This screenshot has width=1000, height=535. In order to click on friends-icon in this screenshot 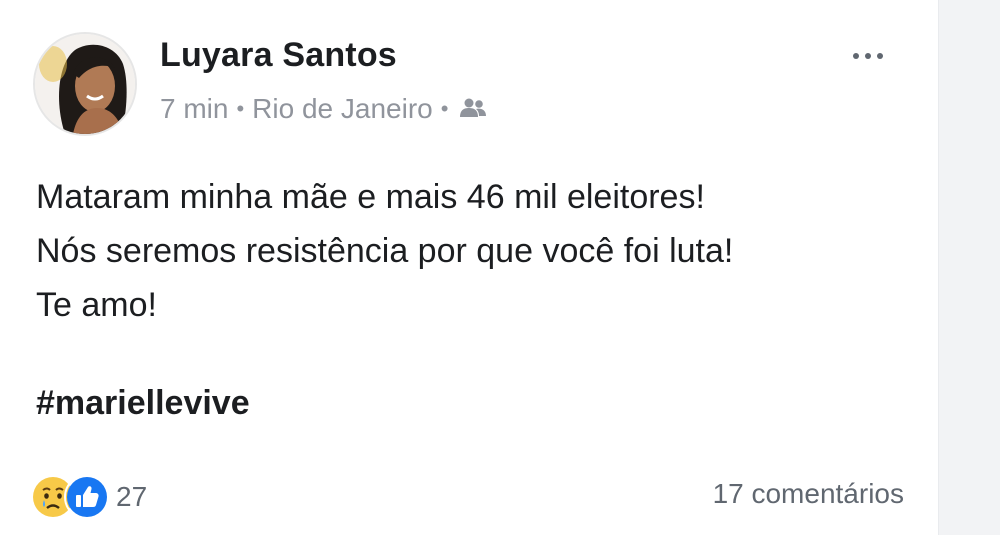, I will do `click(473, 110)`.